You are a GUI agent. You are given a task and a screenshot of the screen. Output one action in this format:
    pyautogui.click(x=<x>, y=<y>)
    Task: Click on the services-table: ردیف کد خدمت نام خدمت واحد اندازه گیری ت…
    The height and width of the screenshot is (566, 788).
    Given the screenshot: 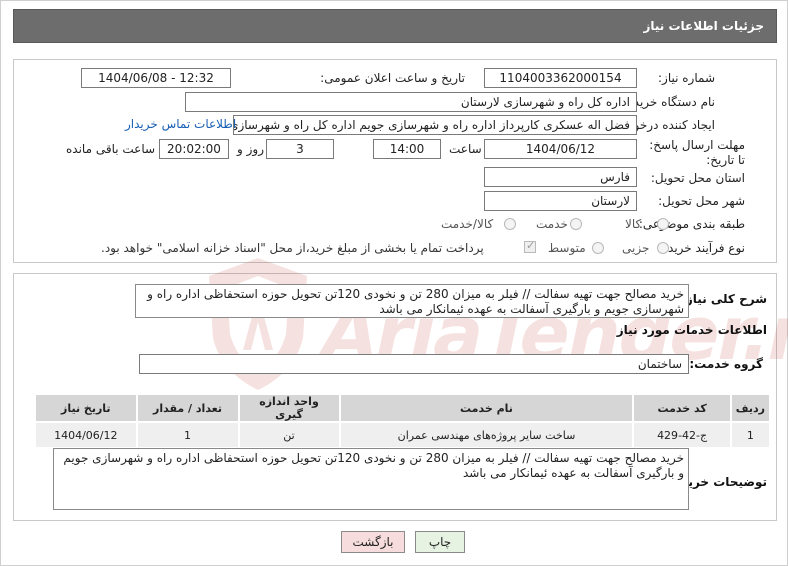 What is the action you would take?
    pyautogui.click(x=403, y=421)
    